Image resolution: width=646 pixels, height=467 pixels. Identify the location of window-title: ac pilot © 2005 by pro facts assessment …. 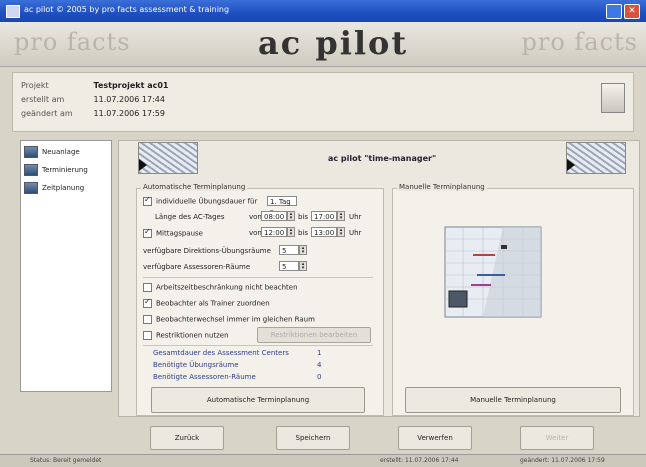
(127, 9).